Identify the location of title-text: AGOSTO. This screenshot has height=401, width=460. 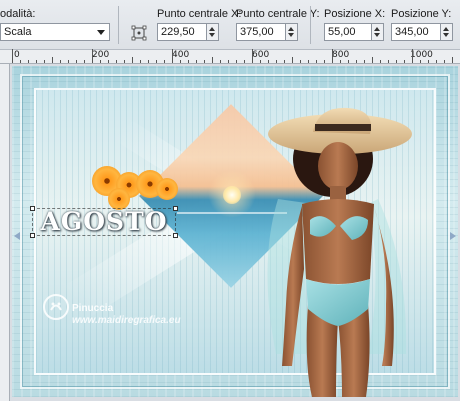
(104, 222).